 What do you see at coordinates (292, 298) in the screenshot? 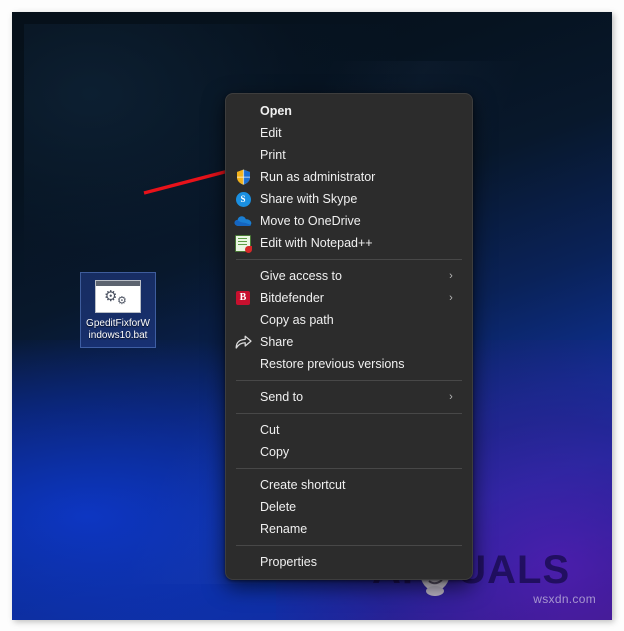
I see `menu-item-label: Bitdefender` at bounding box center [292, 298].